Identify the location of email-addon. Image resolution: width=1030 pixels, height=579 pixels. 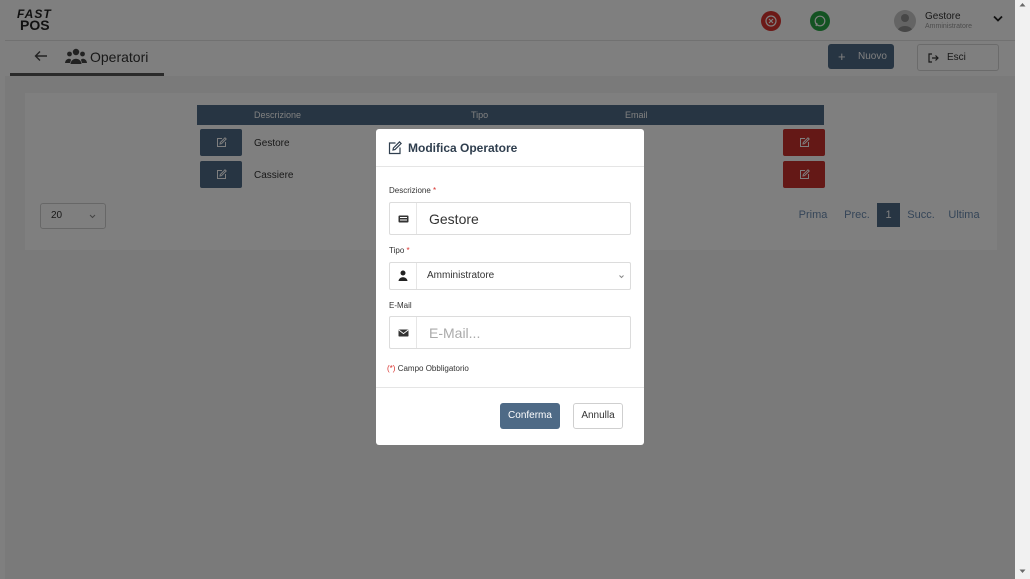
(403, 332).